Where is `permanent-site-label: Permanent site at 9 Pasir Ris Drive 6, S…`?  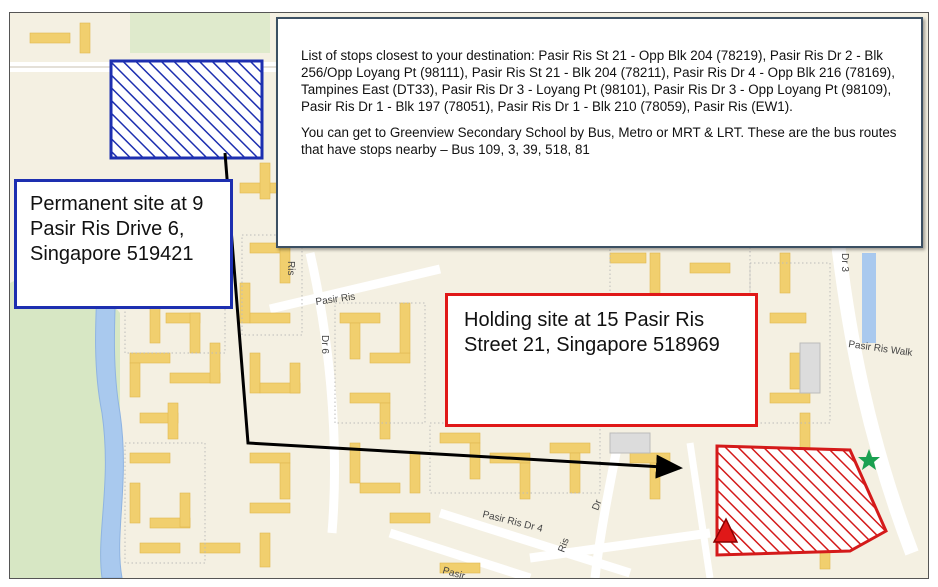 permanent-site-label: Permanent site at 9 Pasir Ris Drive 6, S… is located at coordinates (117, 229).